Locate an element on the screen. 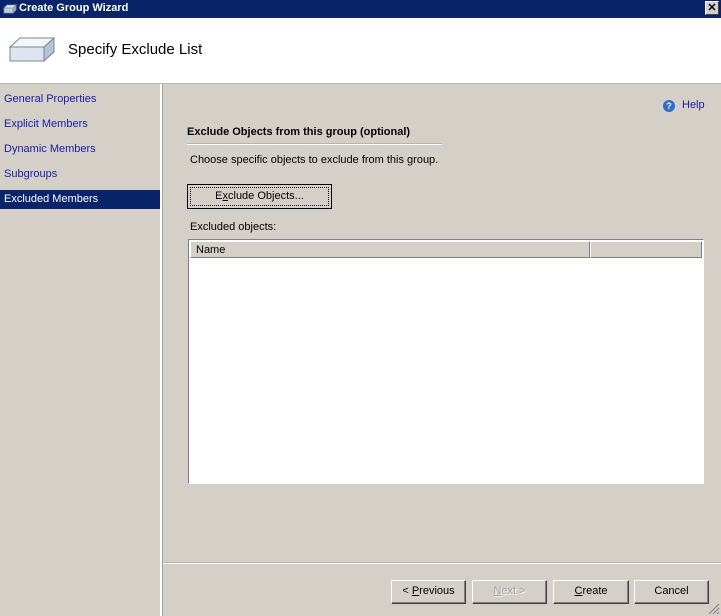 The height and width of the screenshot is (616, 721). help-link: ? Help is located at coordinates (684, 105).